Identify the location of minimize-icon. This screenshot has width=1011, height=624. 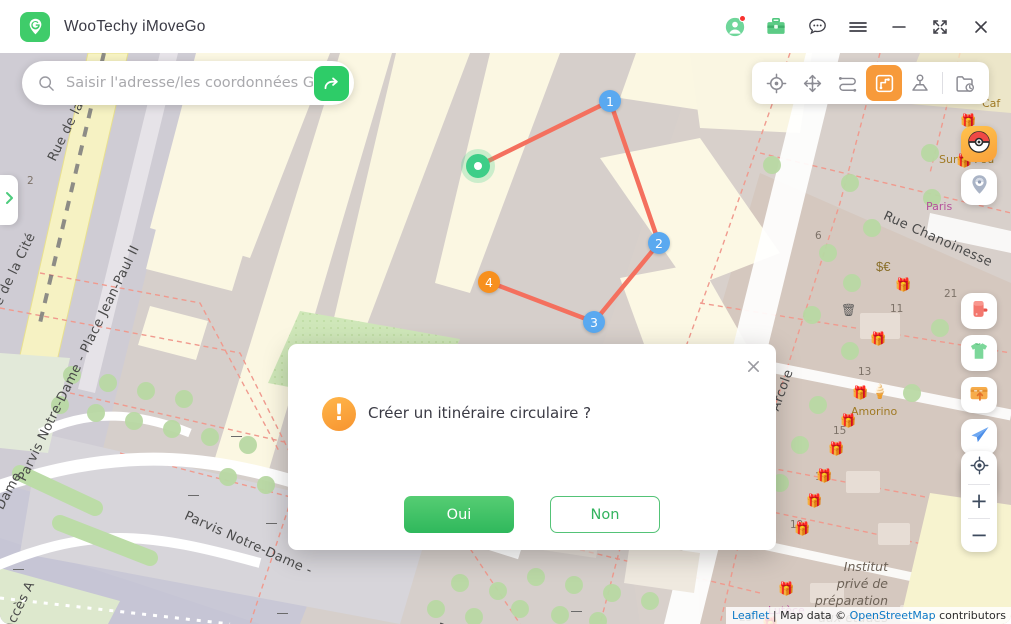
(899, 27).